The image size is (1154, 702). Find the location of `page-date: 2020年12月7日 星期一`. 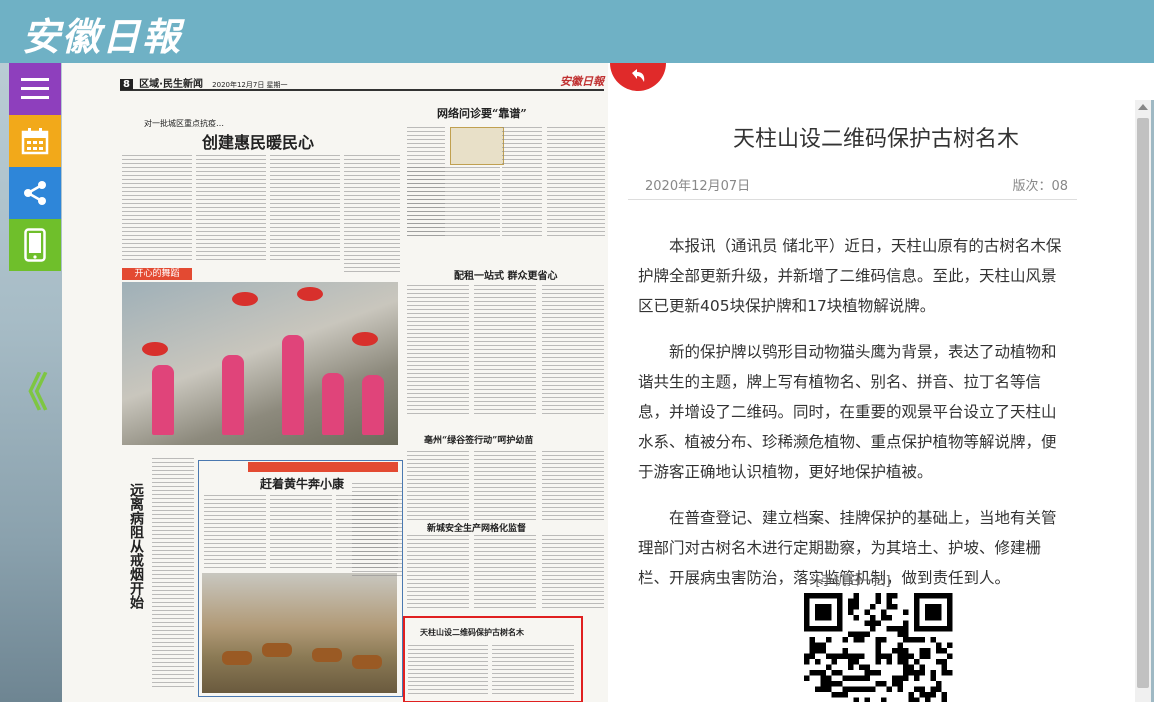

page-date: 2020年12月7日 星期一 is located at coordinates (250, 85).